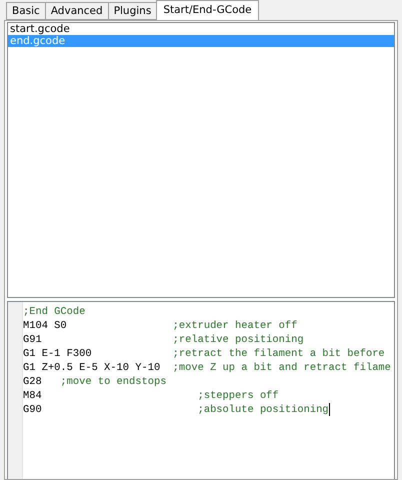  I want to click on code-comment: ;move to endstops, so click(113, 382).